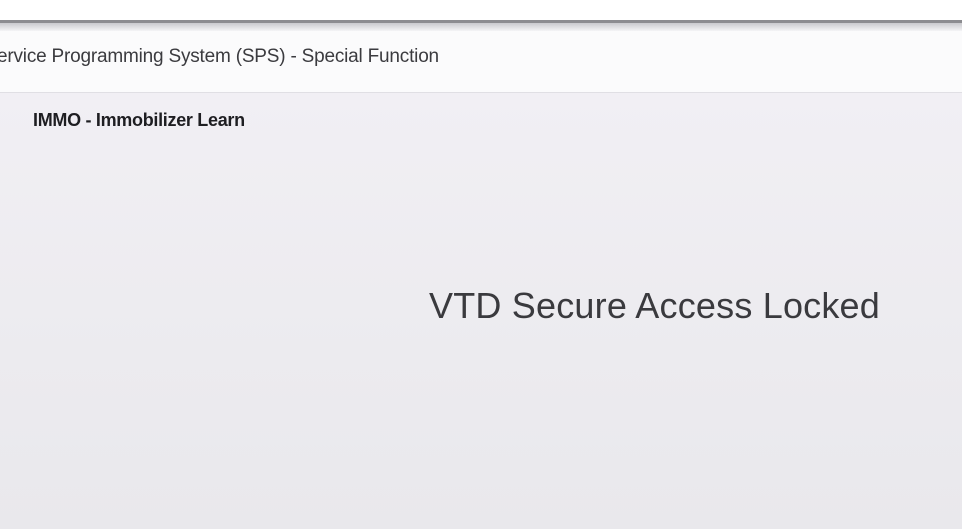 Image resolution: width=962 pixels, height=529 pixels. What do you see at coordinates (655, 305) in the screenshot?
I see `status-message: VTD Secure Access Locked` at bounding box center [655, 305].